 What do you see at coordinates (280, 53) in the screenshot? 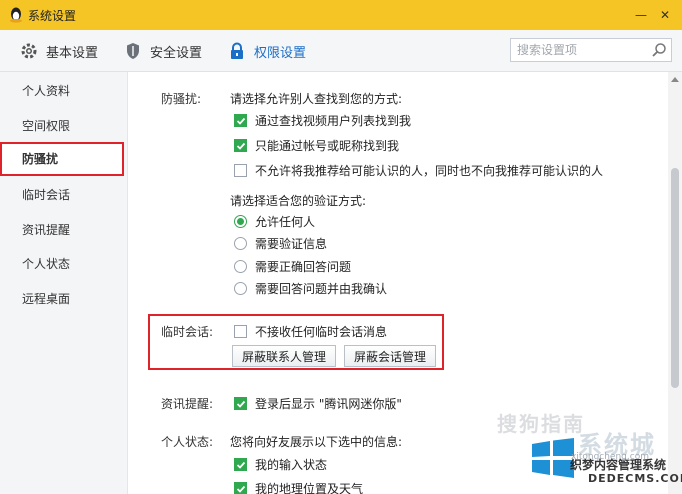
I see `tab-label: 权限设置` at bounding box center [280, 53].